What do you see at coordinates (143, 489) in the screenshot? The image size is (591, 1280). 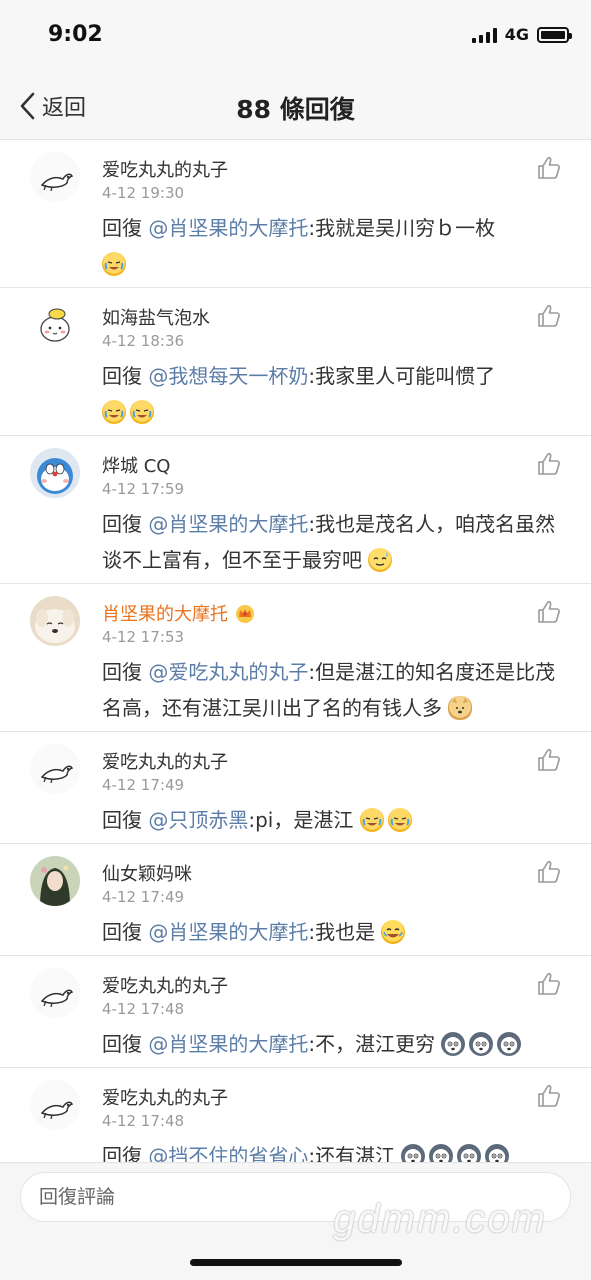 I see `comment-time: 4-12 17:59` at bounding box center [143, 489].